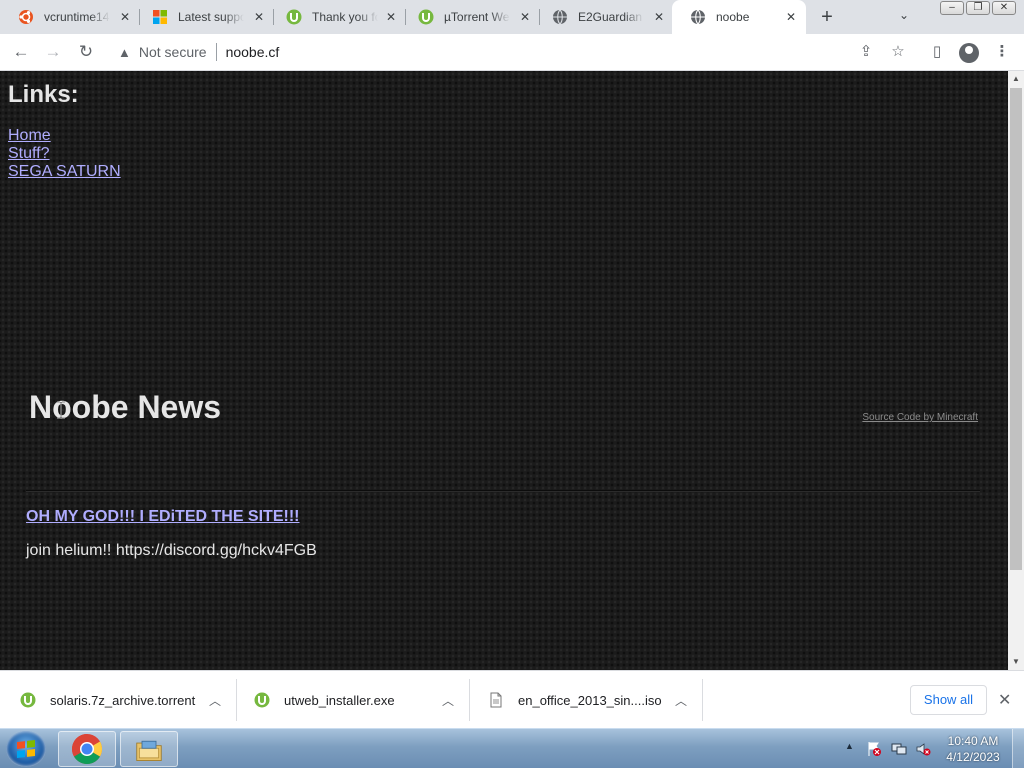  I want to click on close-shelf-icon: ✕, so click(1004, 700).